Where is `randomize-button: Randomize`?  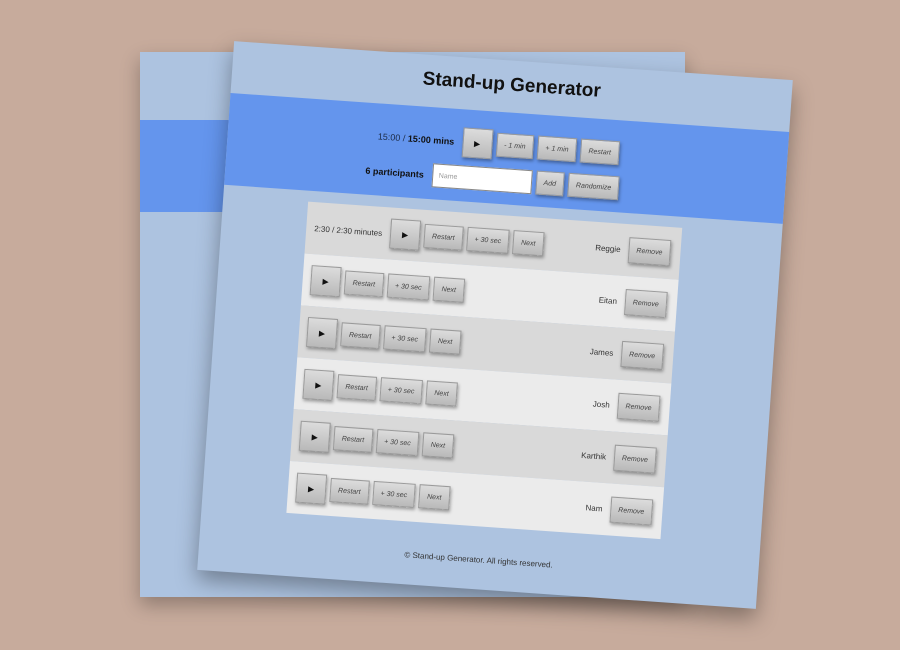 randomize-button: Randomize is located at coordinates (594, 186).